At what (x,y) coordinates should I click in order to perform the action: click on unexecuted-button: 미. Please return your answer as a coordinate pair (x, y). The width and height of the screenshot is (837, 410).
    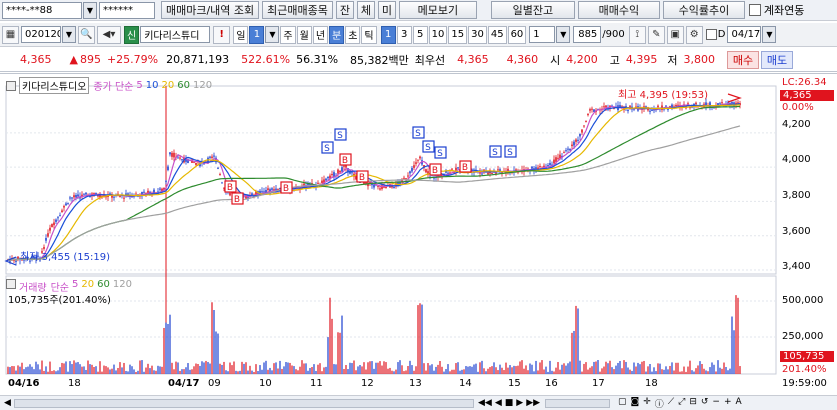
    Looking at the image, I should click on (386, 10).